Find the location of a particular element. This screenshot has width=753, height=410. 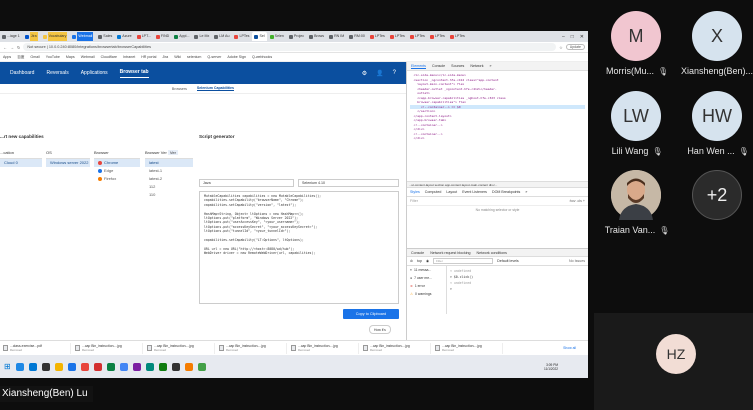

minimize-icon: – is located at coordinates (563, 37).